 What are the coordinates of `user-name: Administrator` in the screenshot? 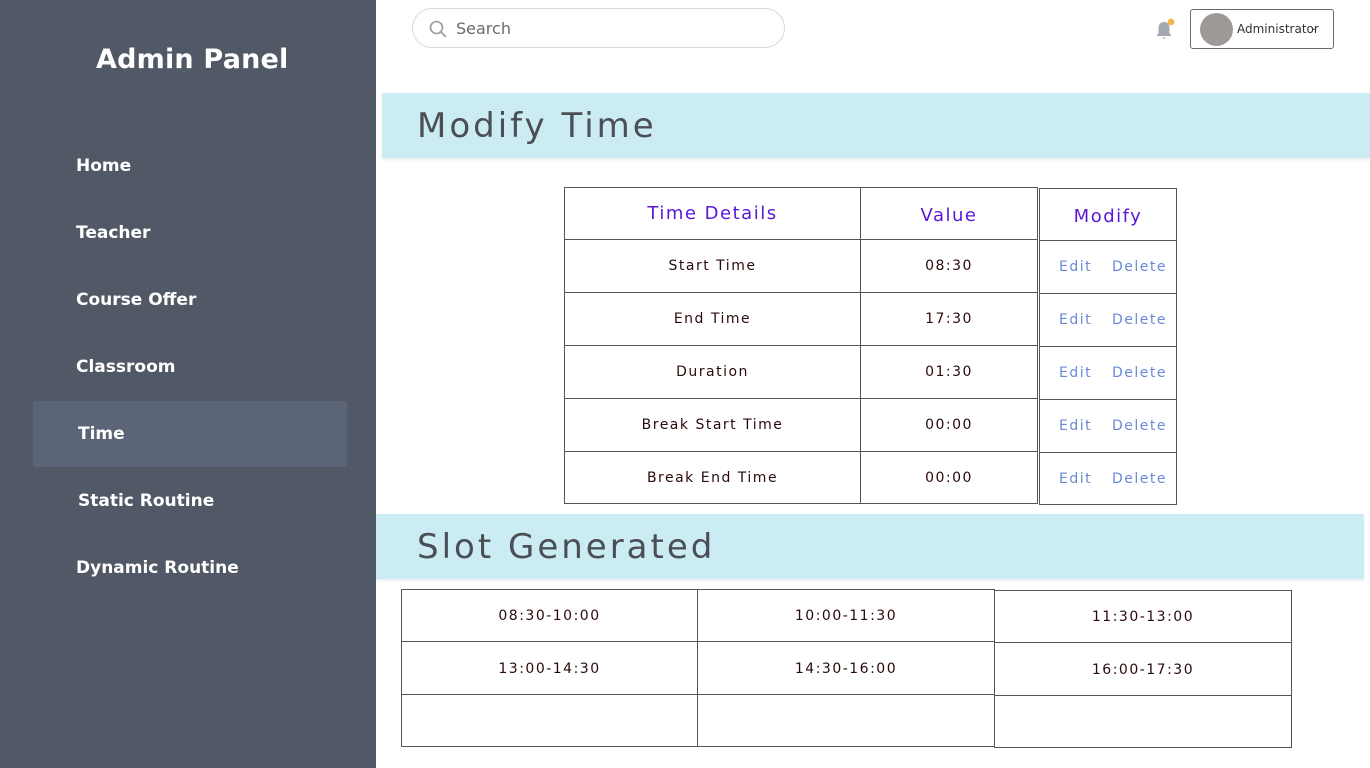 It's located at (1278, 29).